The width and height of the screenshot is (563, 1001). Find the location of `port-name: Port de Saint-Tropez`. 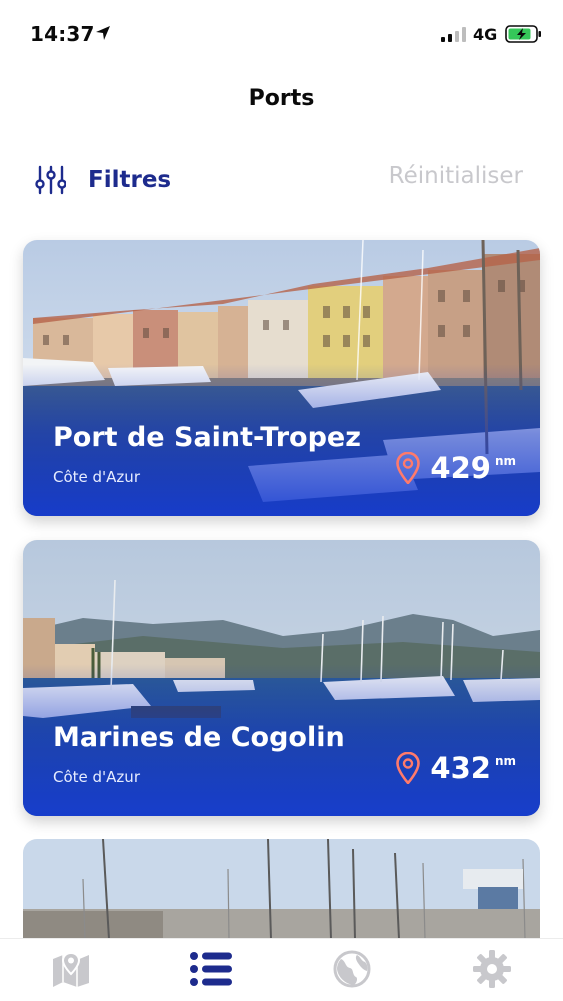

port-name: Port de Saint-Tropez is located at coordinates (207, 437).